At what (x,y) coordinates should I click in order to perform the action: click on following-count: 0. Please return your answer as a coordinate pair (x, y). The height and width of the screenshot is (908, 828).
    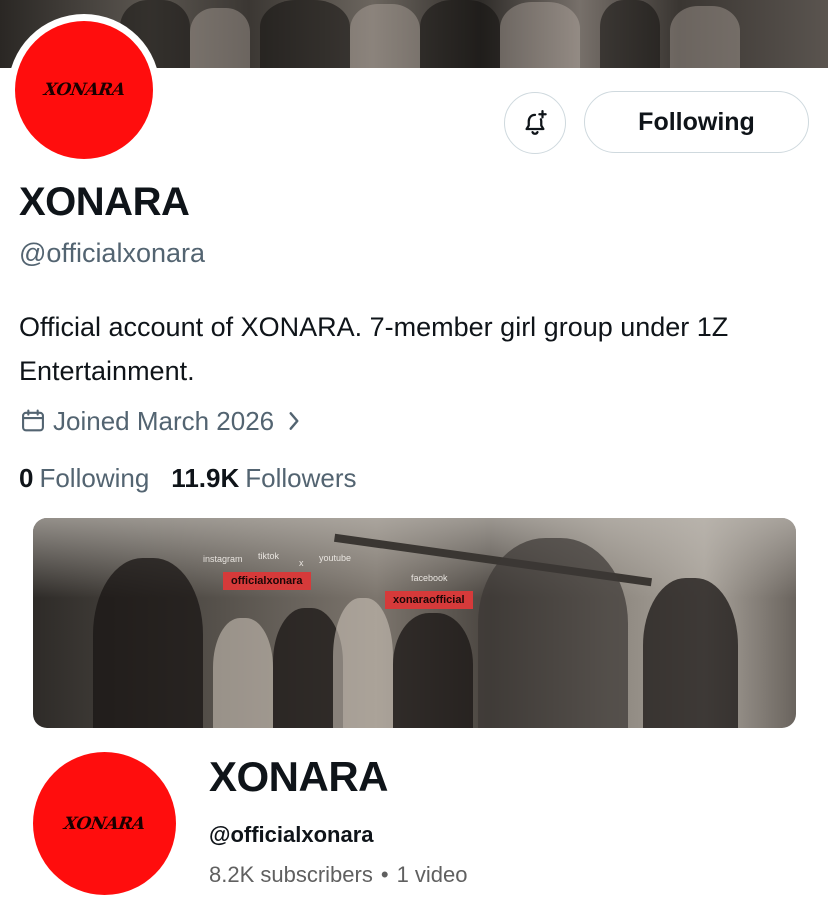
    Looking at the image, I should click on (26, 478).